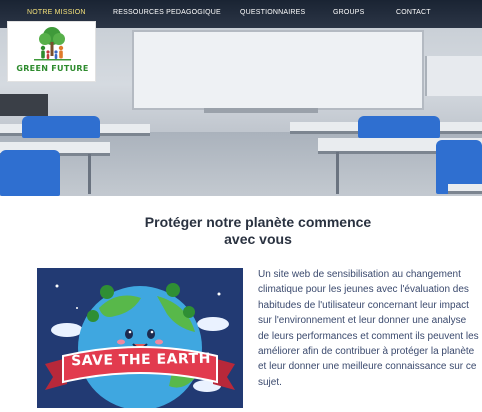 The height and width of the screenshot is (412, 482). Describe the element at coordinates (52, 68) in the screenshot. I see `logo-text: GREEN FUTURE` at that location.